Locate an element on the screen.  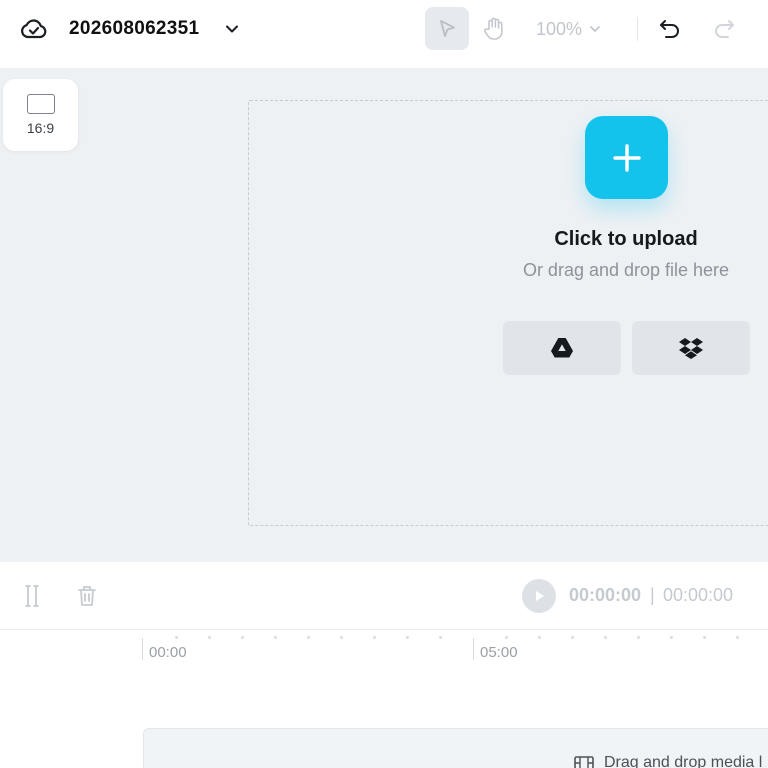
play-button is located at coordinates (539, 596).